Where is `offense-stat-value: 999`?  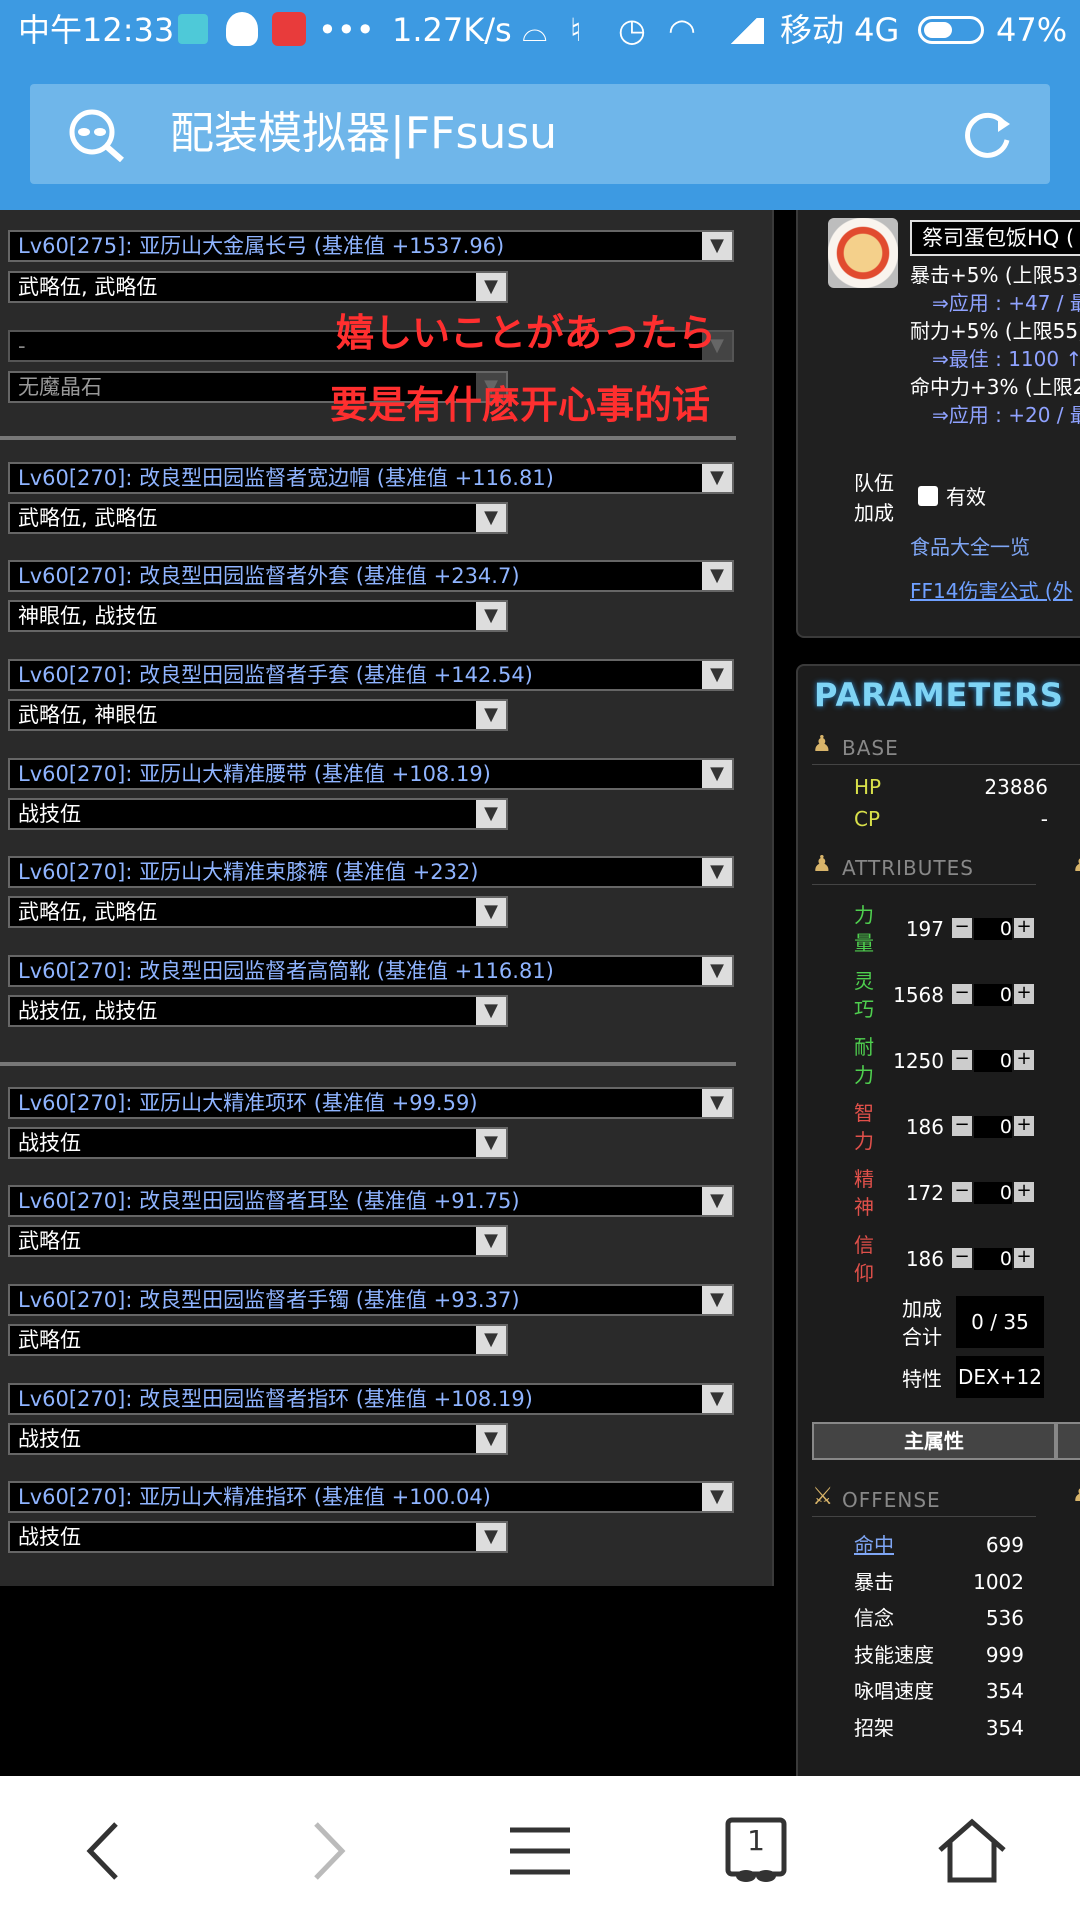
offense-stat-value: 999 is located at coordinates (1004, 1654).